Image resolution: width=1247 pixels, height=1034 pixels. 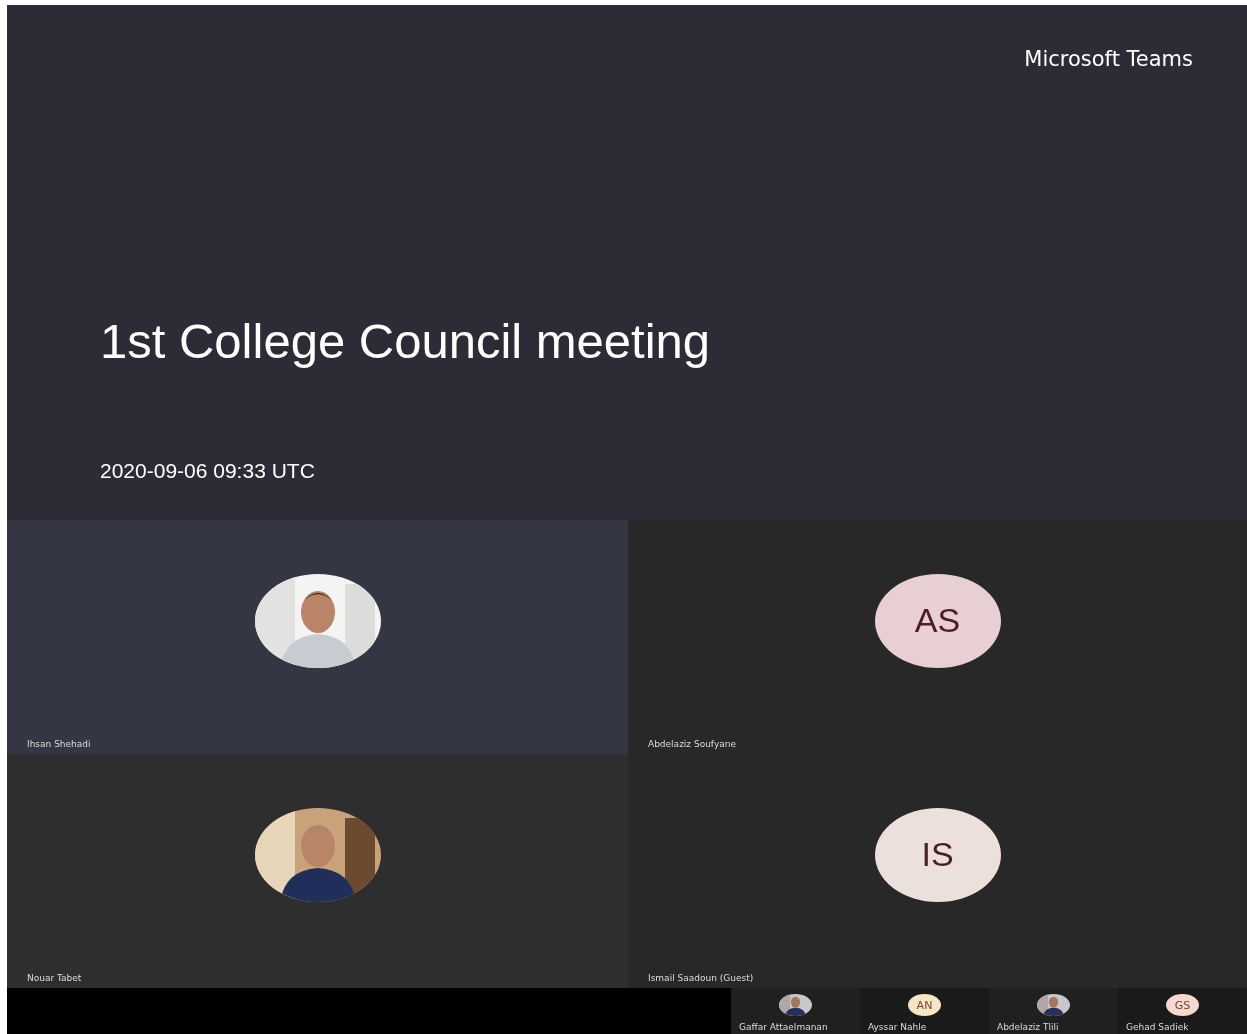 I want to click on participant-name: Nouar Tabet, so click(x=54, y=979).